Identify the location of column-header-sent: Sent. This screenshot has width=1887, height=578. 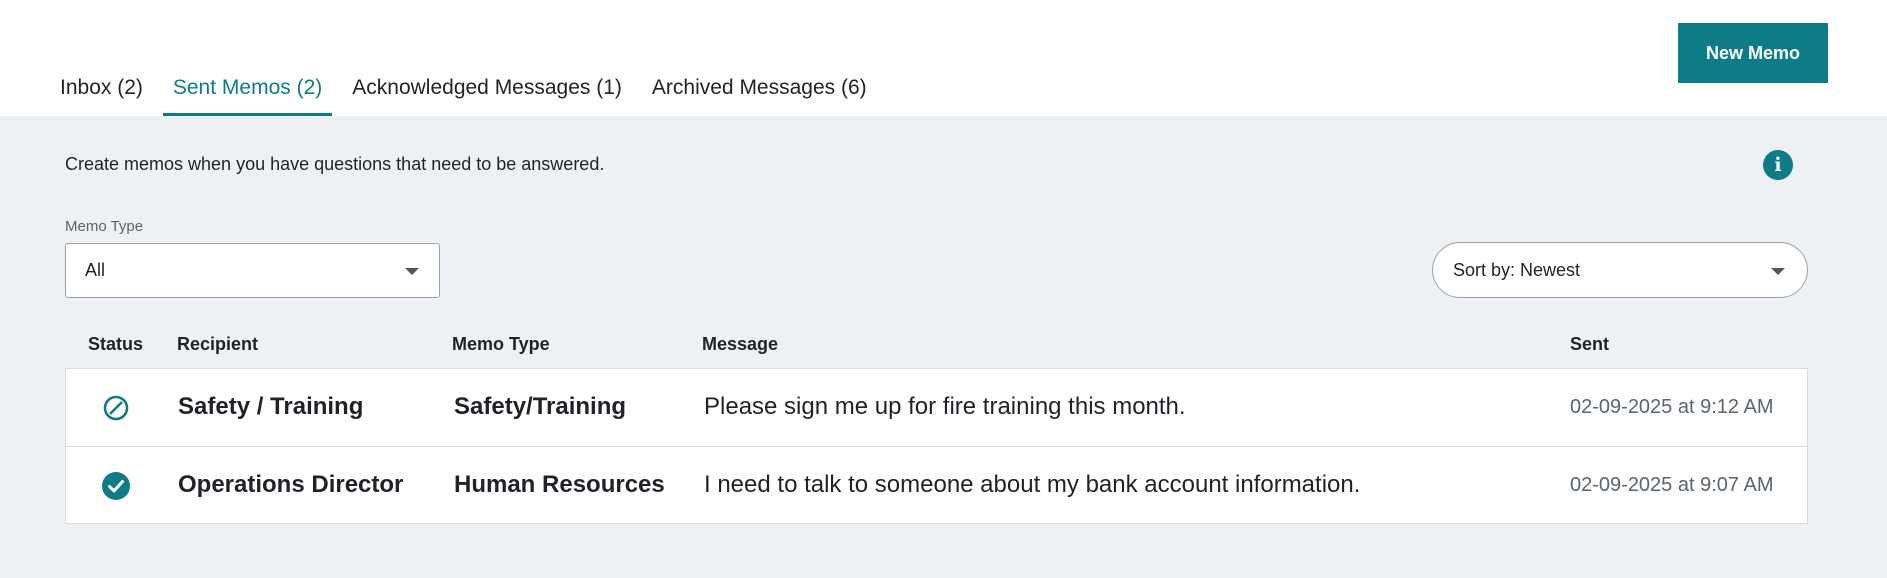
(1590, 344).